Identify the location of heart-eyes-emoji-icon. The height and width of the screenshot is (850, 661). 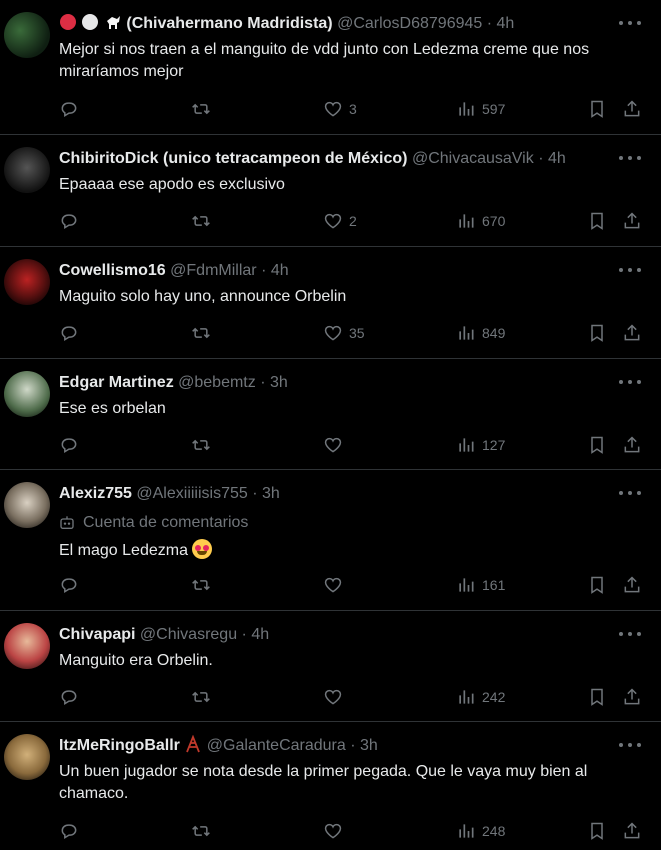
(201, 549).